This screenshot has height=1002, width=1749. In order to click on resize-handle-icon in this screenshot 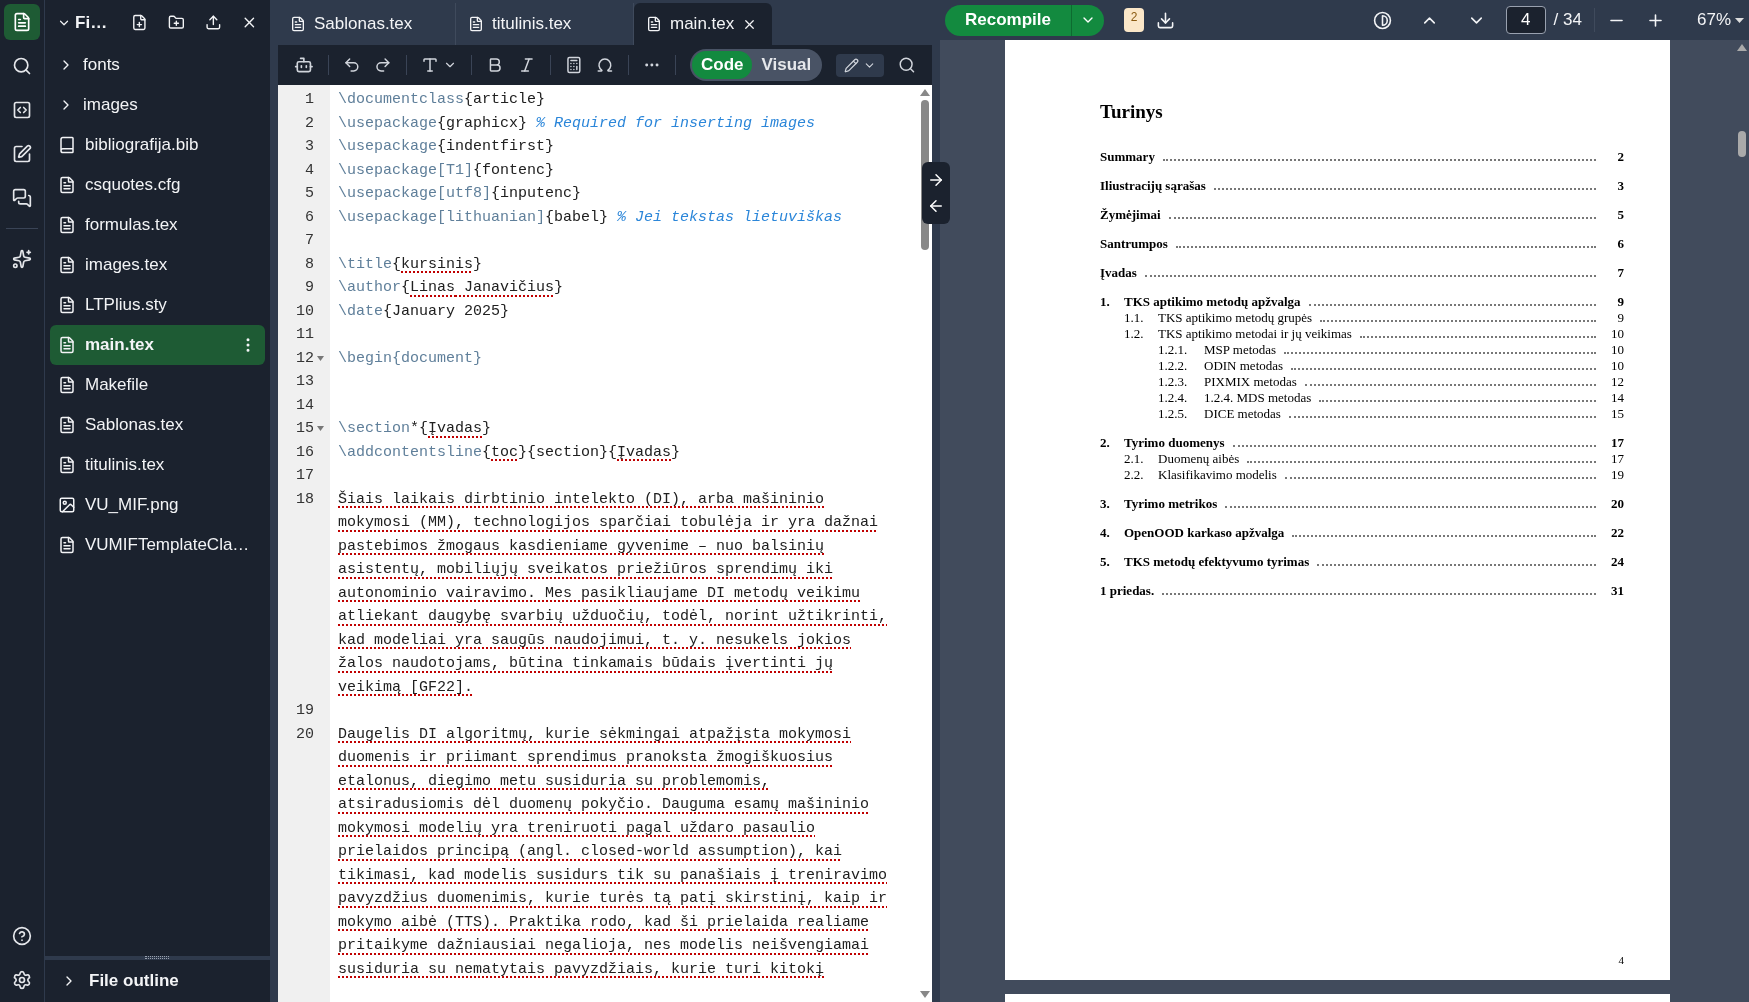, I will do `click(157, 957)`.